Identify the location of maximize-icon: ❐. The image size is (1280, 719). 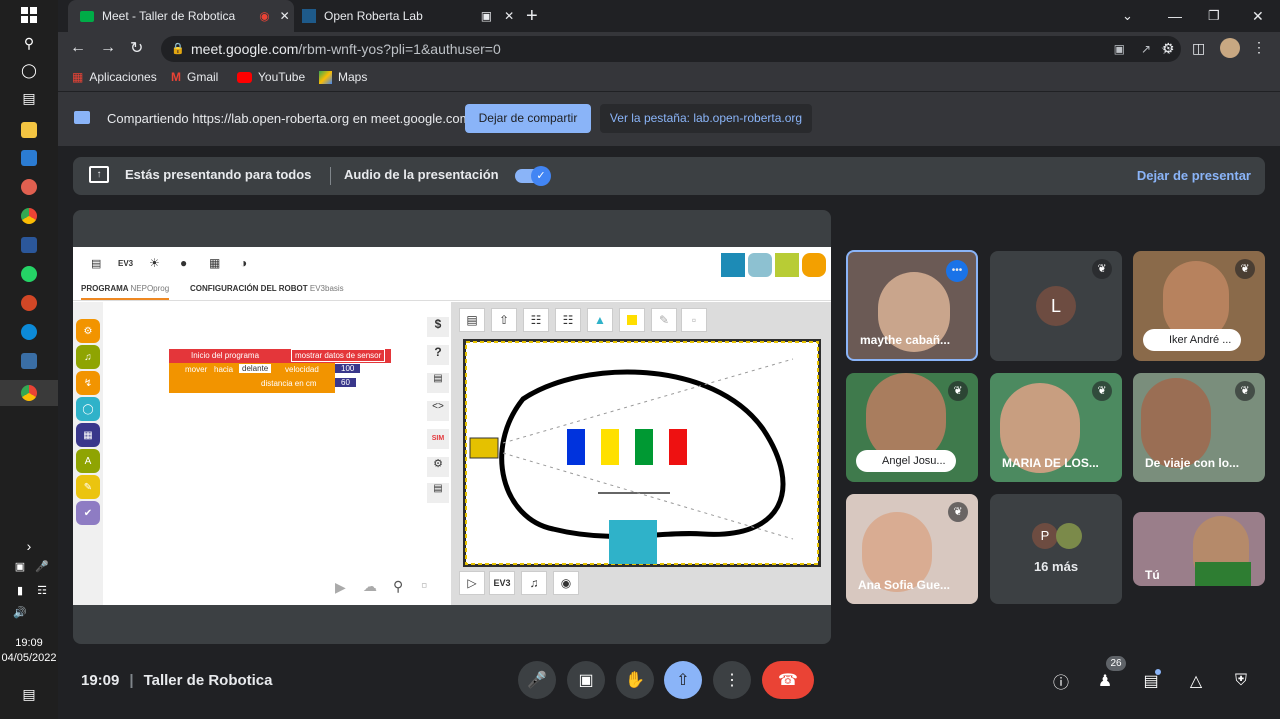
(1214, 16).